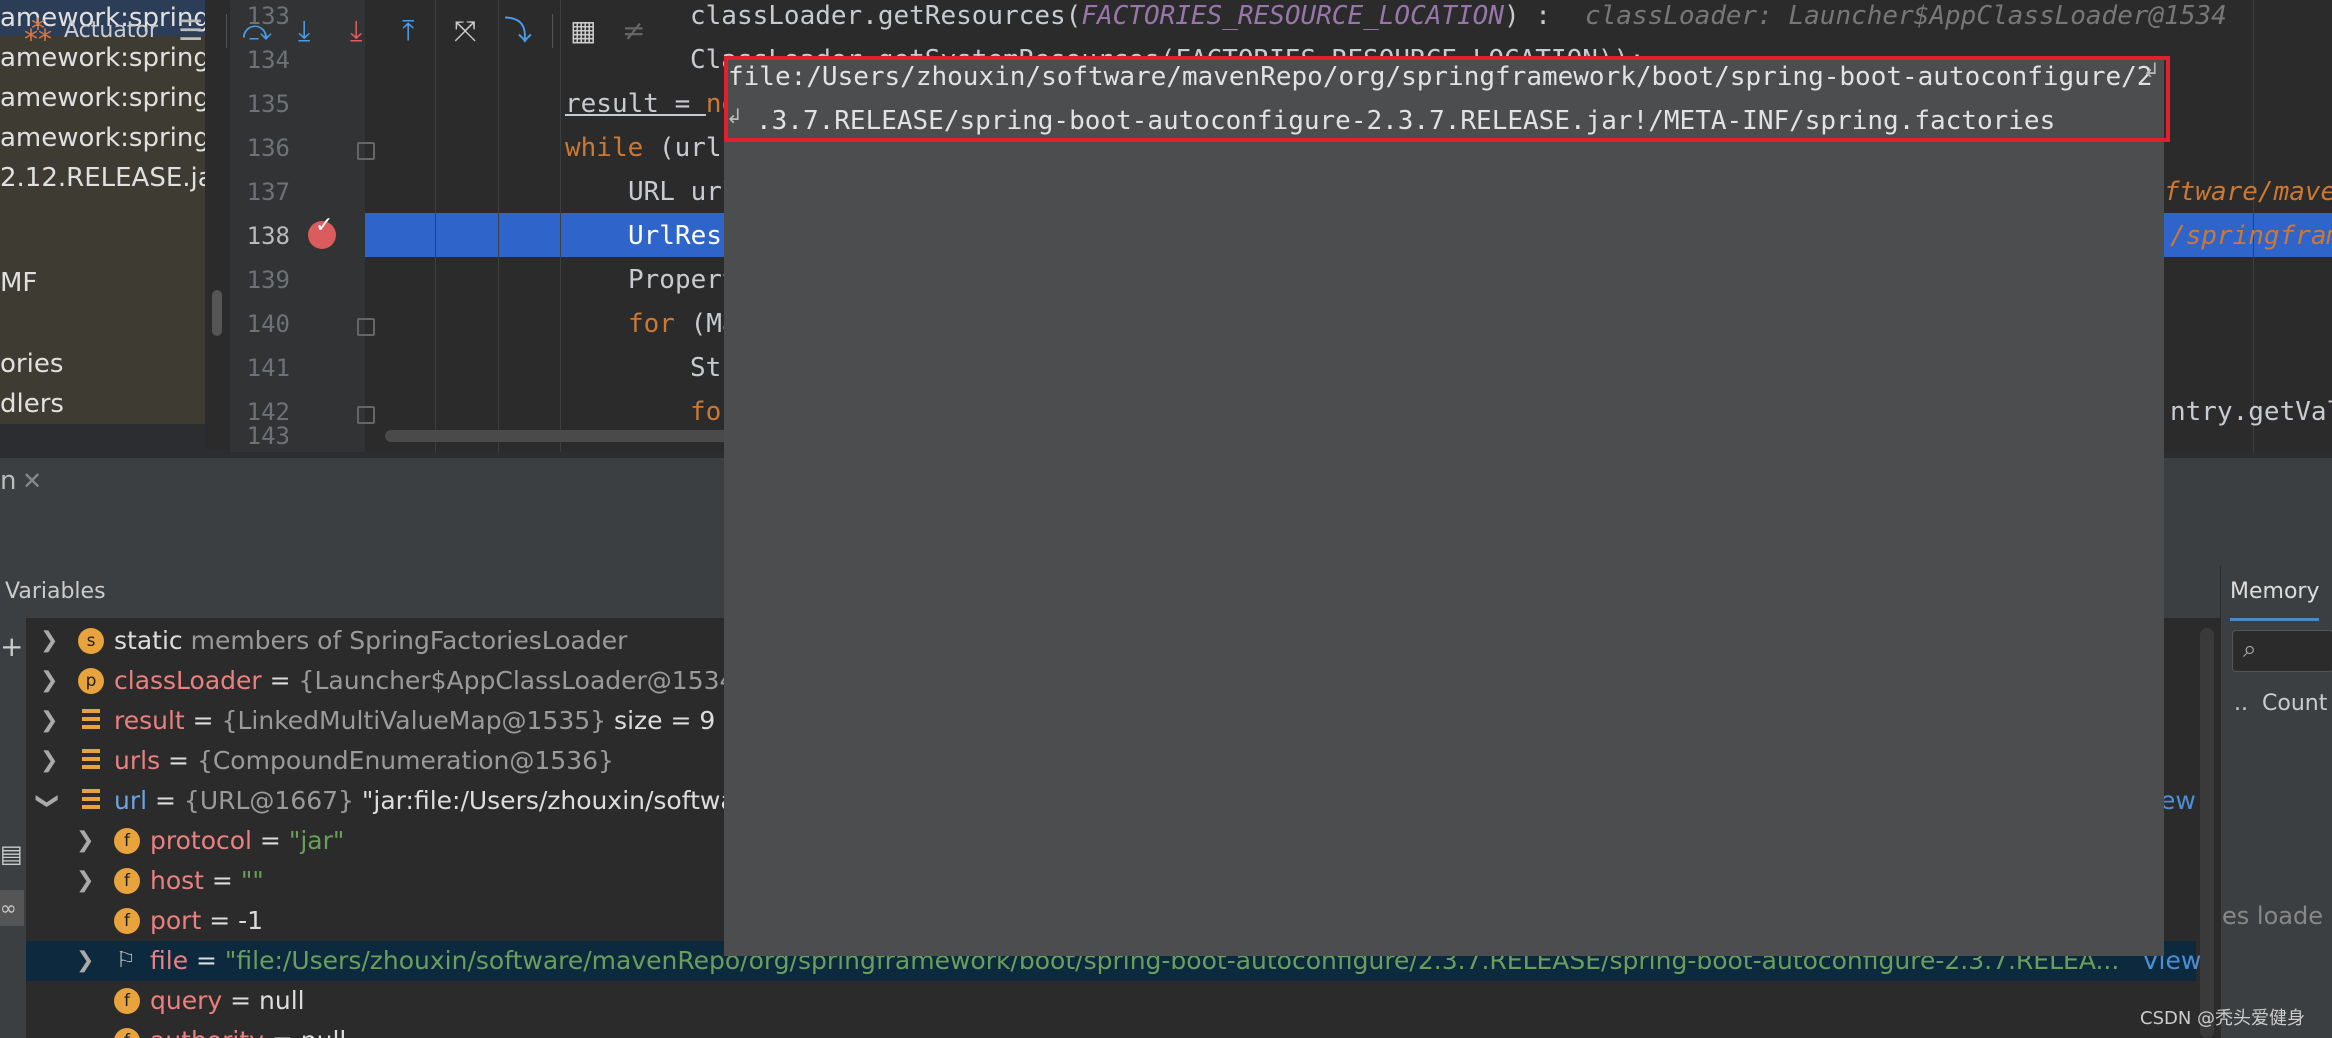  I want to click on highlight-box, so click(1447, 99).